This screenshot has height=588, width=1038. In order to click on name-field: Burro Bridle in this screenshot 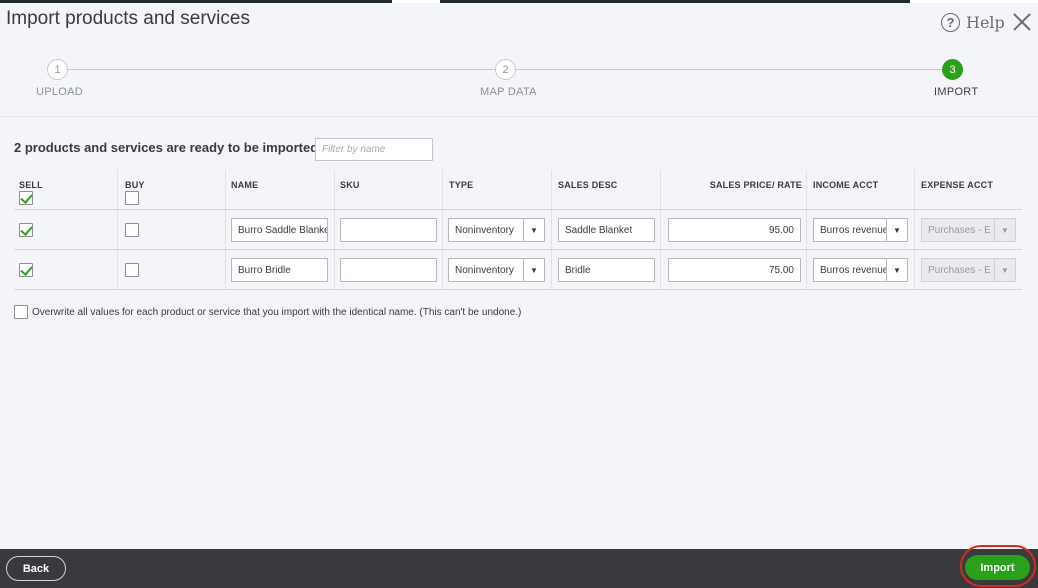, I will do `click(279, 270)`.